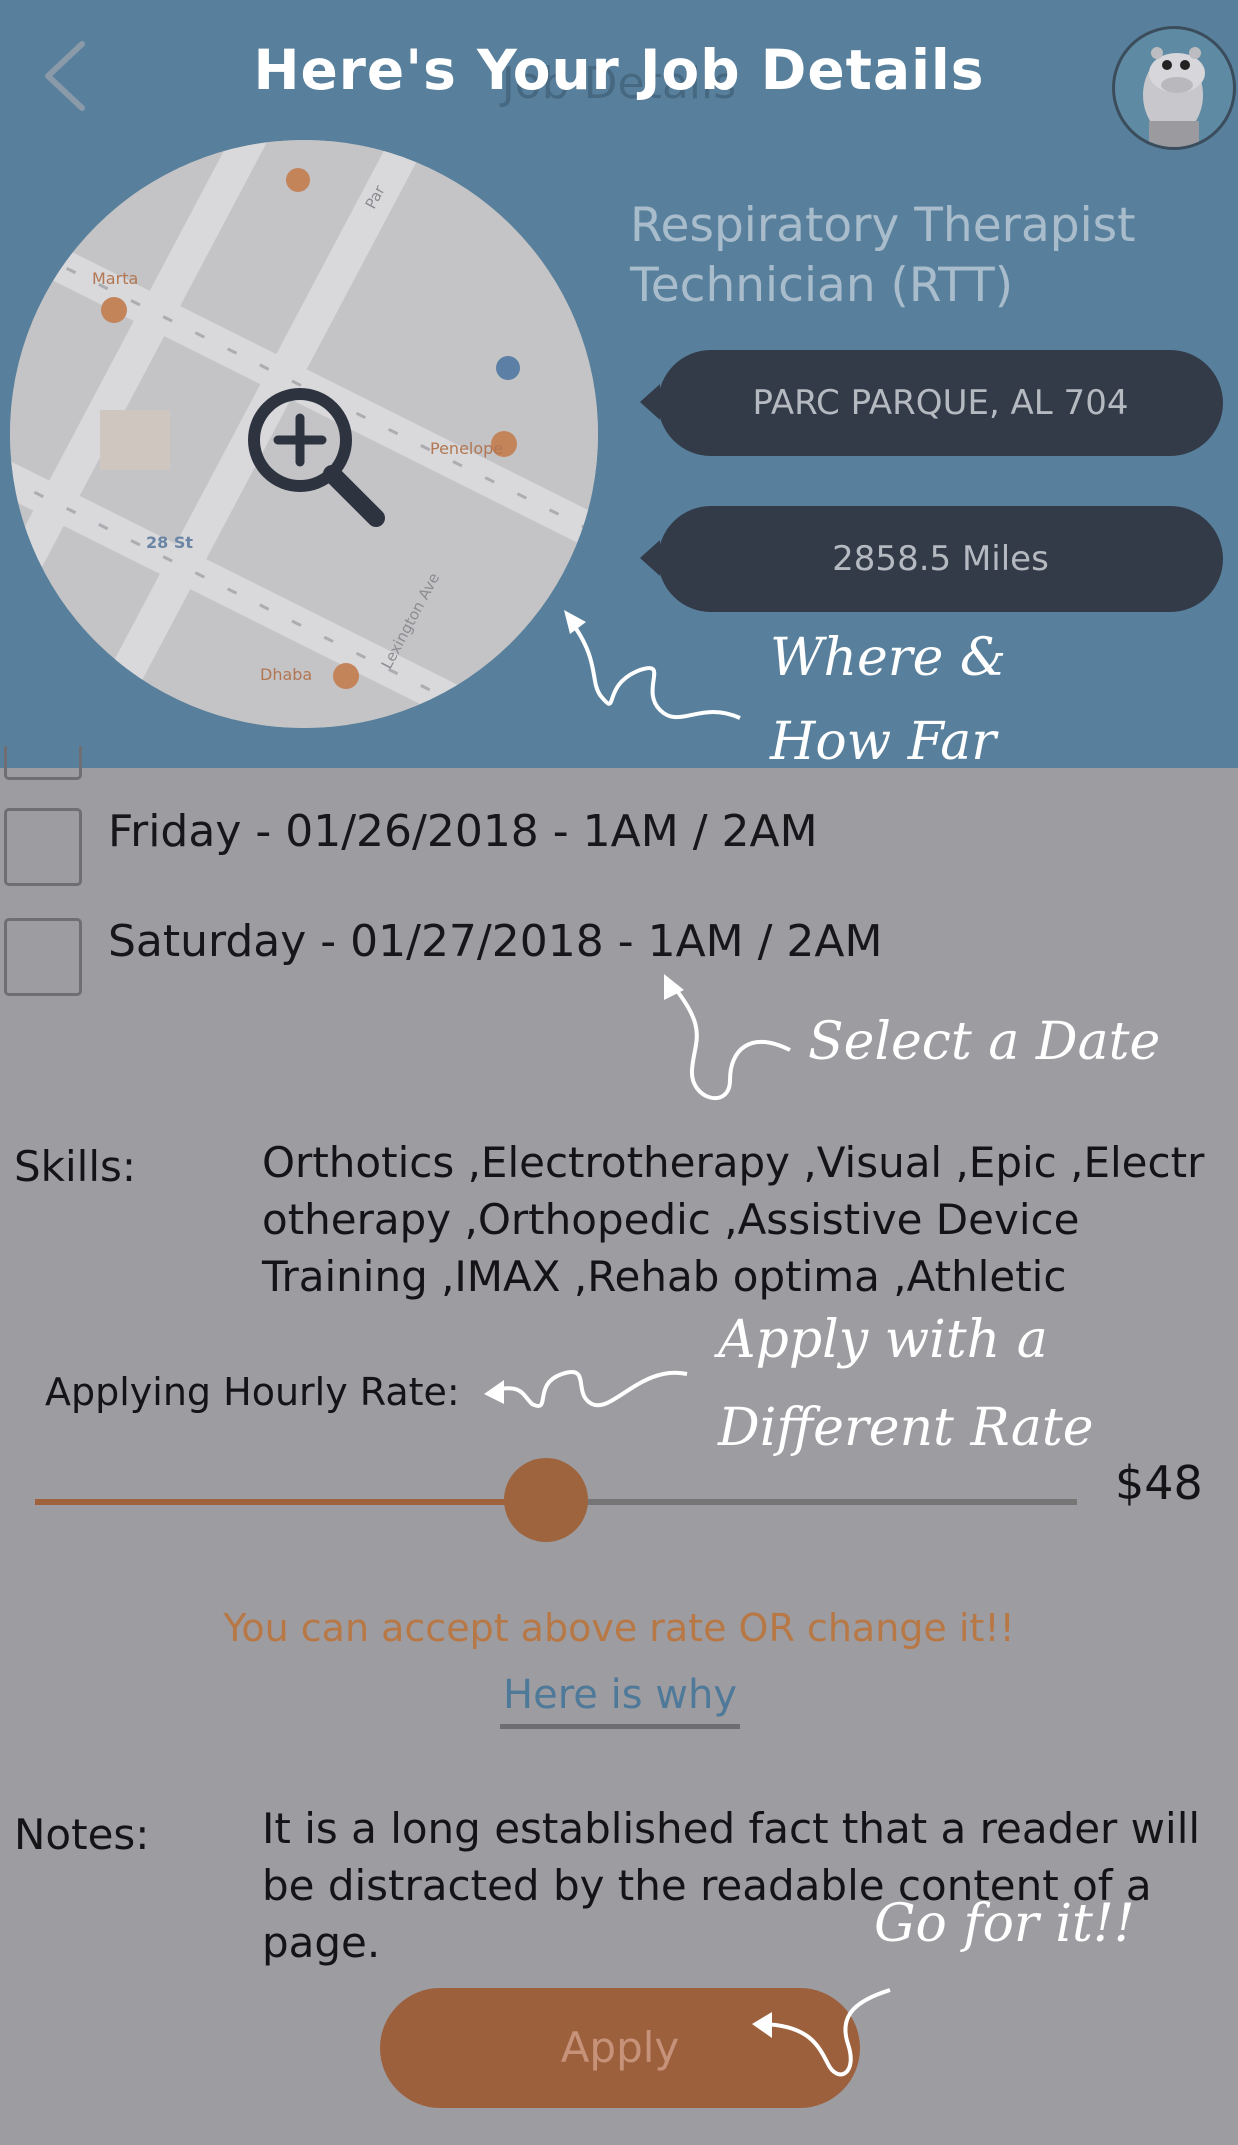  I want to click on rate-slider-track-filled, so click(290, 1502).